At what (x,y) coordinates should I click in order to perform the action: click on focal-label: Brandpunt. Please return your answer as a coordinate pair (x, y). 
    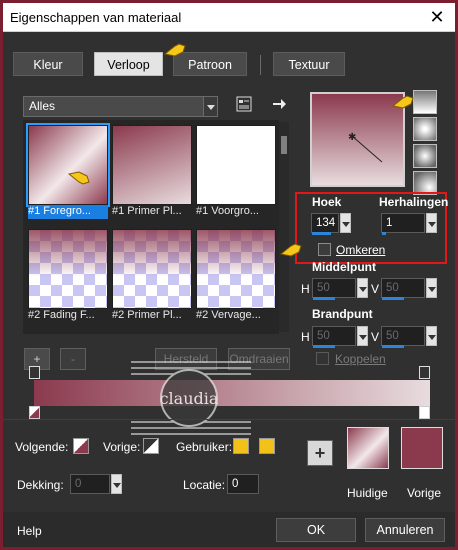
    Looking at the image, I should click on (342, 314).